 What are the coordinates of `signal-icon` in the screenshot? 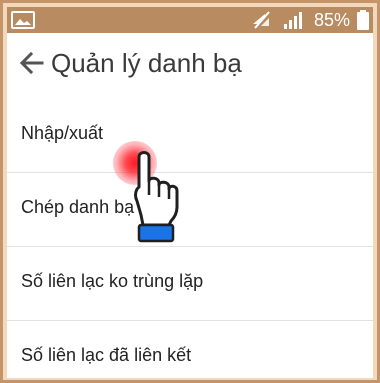 It's located at (293, 20).